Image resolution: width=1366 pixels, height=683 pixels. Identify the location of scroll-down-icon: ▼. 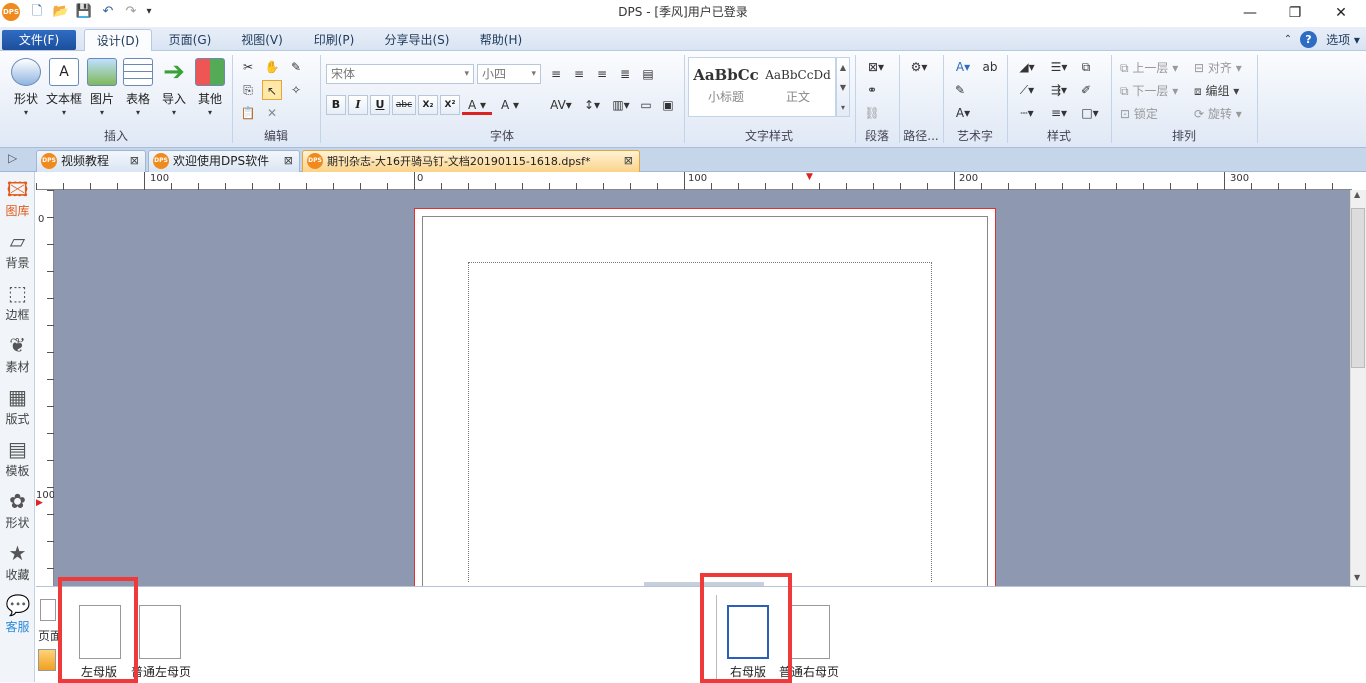
(1357, 577).